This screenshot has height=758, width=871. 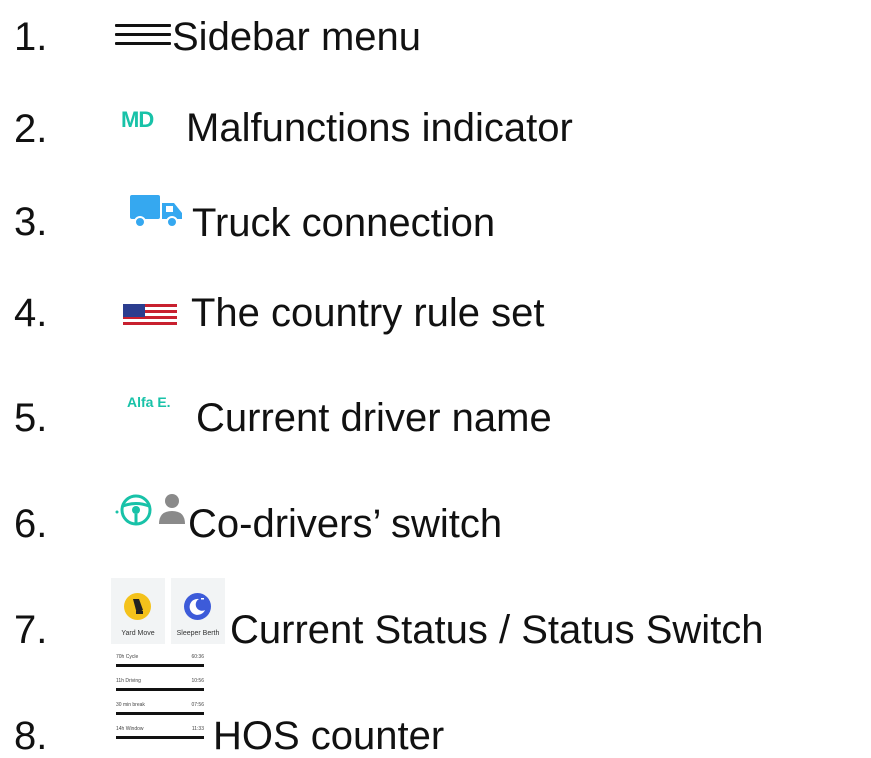 I want to click on item-label: Malfunctions indicator, so click(x=379, y=128).